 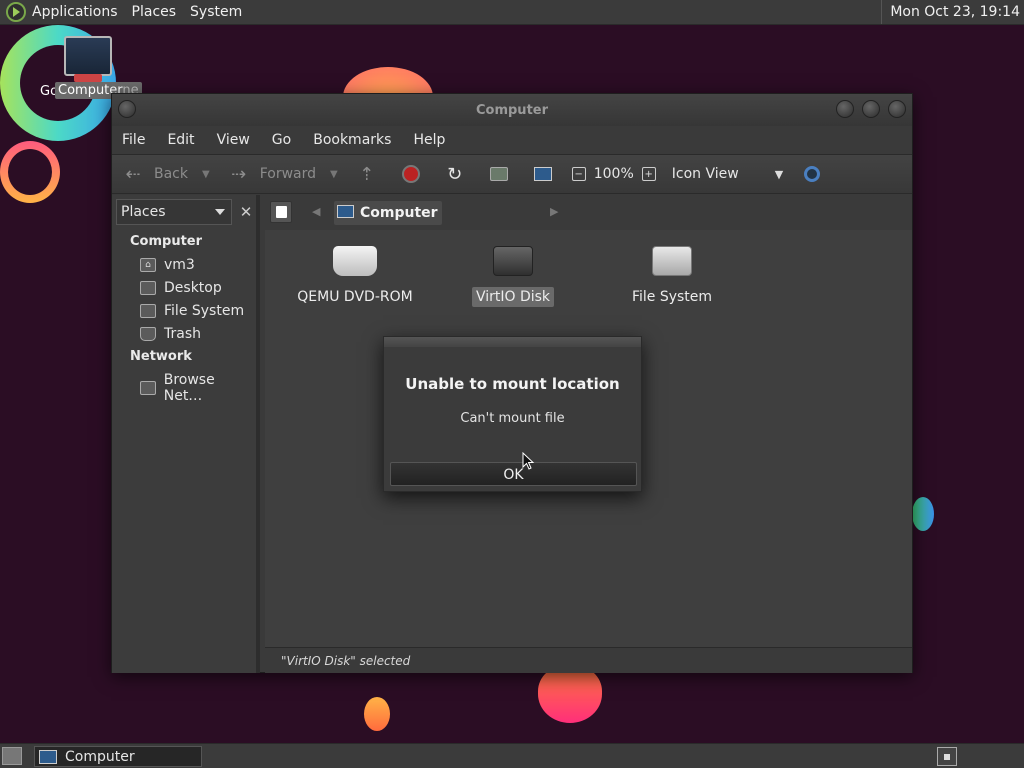 What do you see at coordinates (355, 297) in the screenshot?
I see `file-item-label: QEMU DVD-ROM` at bounding box center [355, 297].